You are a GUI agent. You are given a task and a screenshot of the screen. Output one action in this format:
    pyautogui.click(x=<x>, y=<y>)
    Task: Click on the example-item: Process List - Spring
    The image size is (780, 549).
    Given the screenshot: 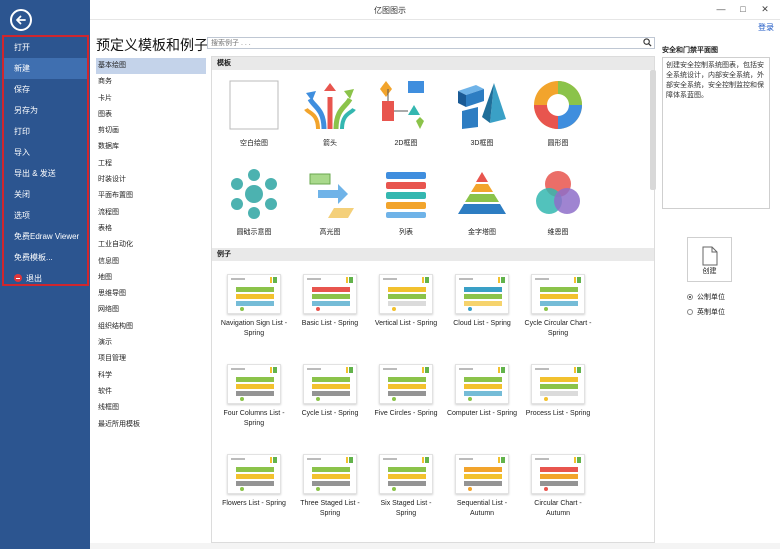 What is the action you would take?
    pyautogui.click(x=558, y=396)
    